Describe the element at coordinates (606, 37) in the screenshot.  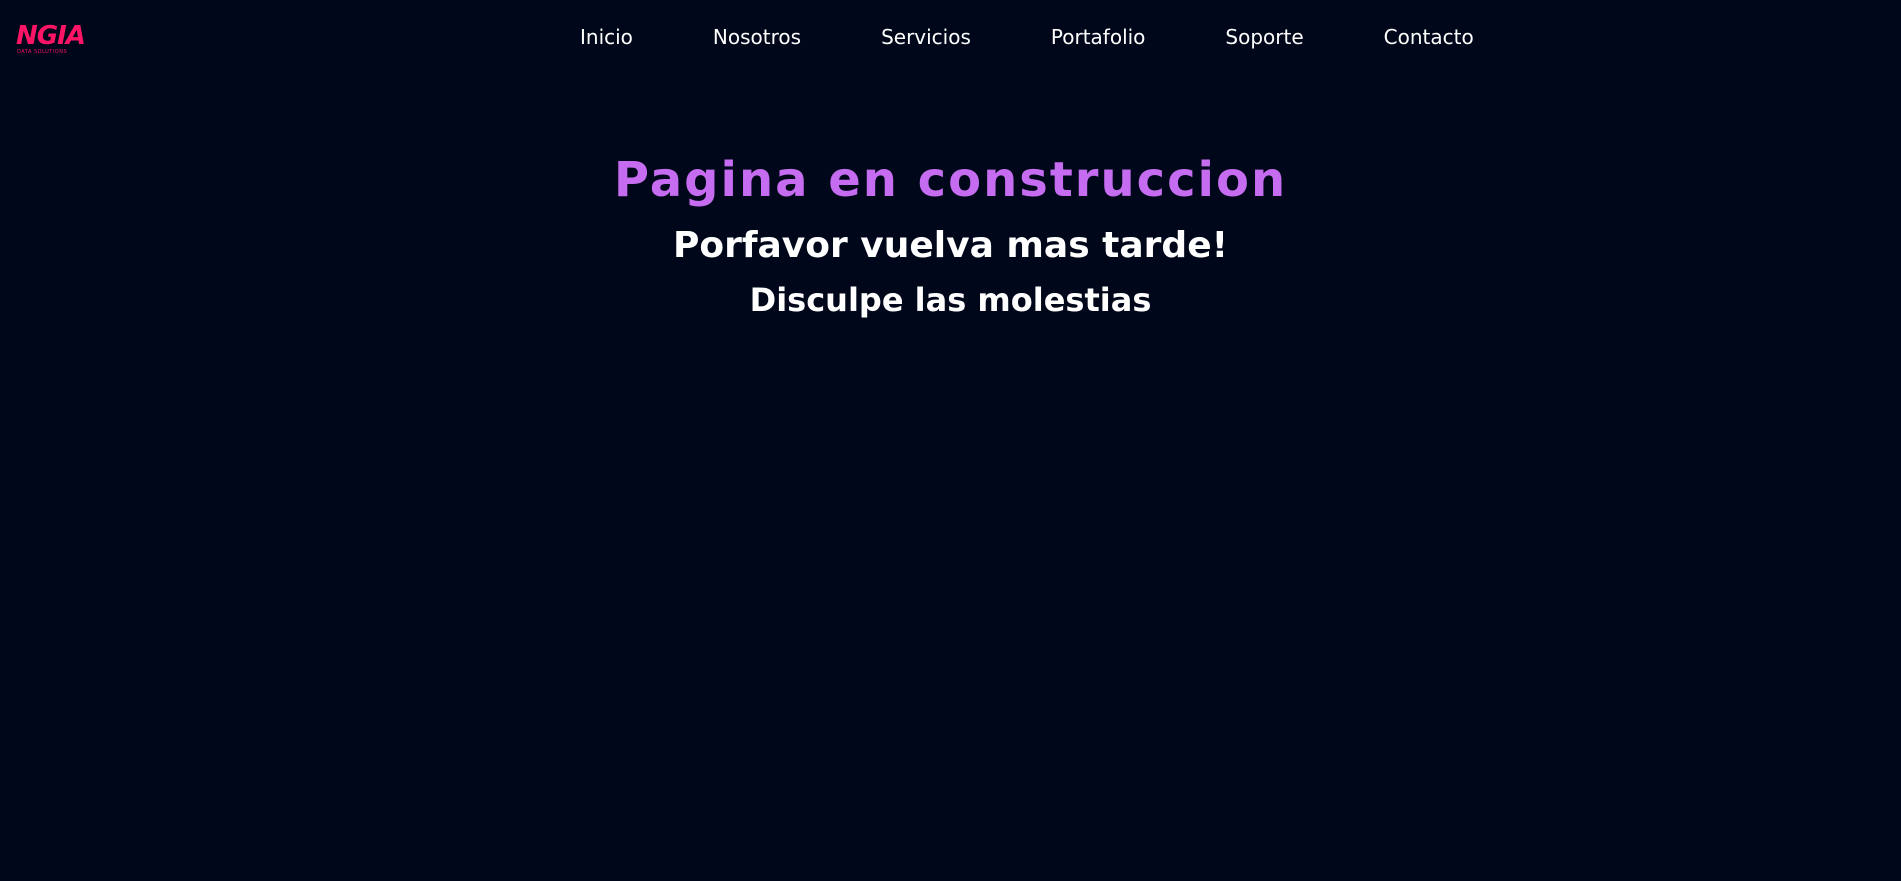
I see `nav-link-inicio: Inicio` at that location.